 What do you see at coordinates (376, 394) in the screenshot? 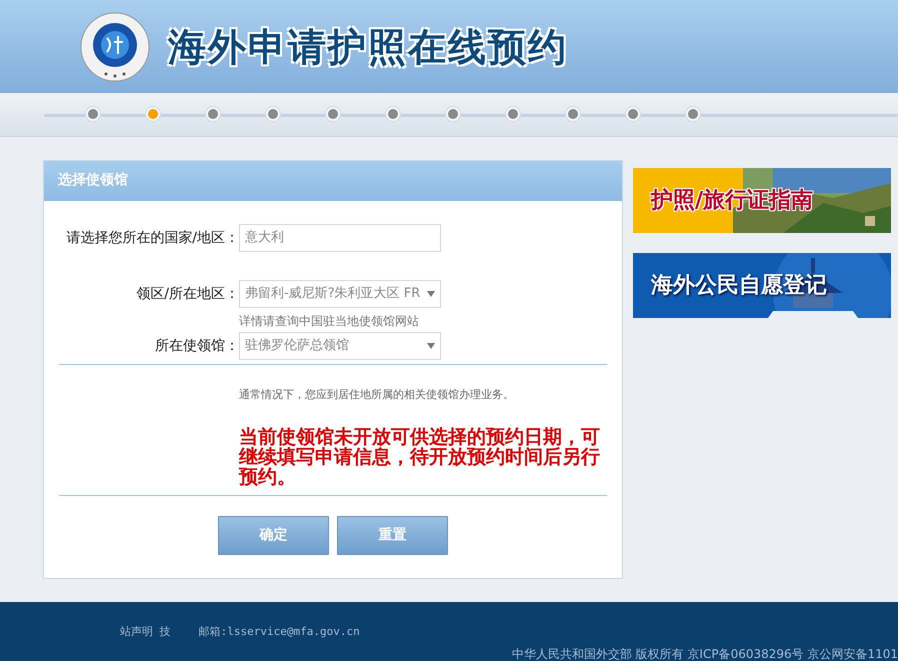
I see `note-text: 通常情况下，您应到居住地所属的相关使领馆办理业务。` at bounding box center [376, 394].